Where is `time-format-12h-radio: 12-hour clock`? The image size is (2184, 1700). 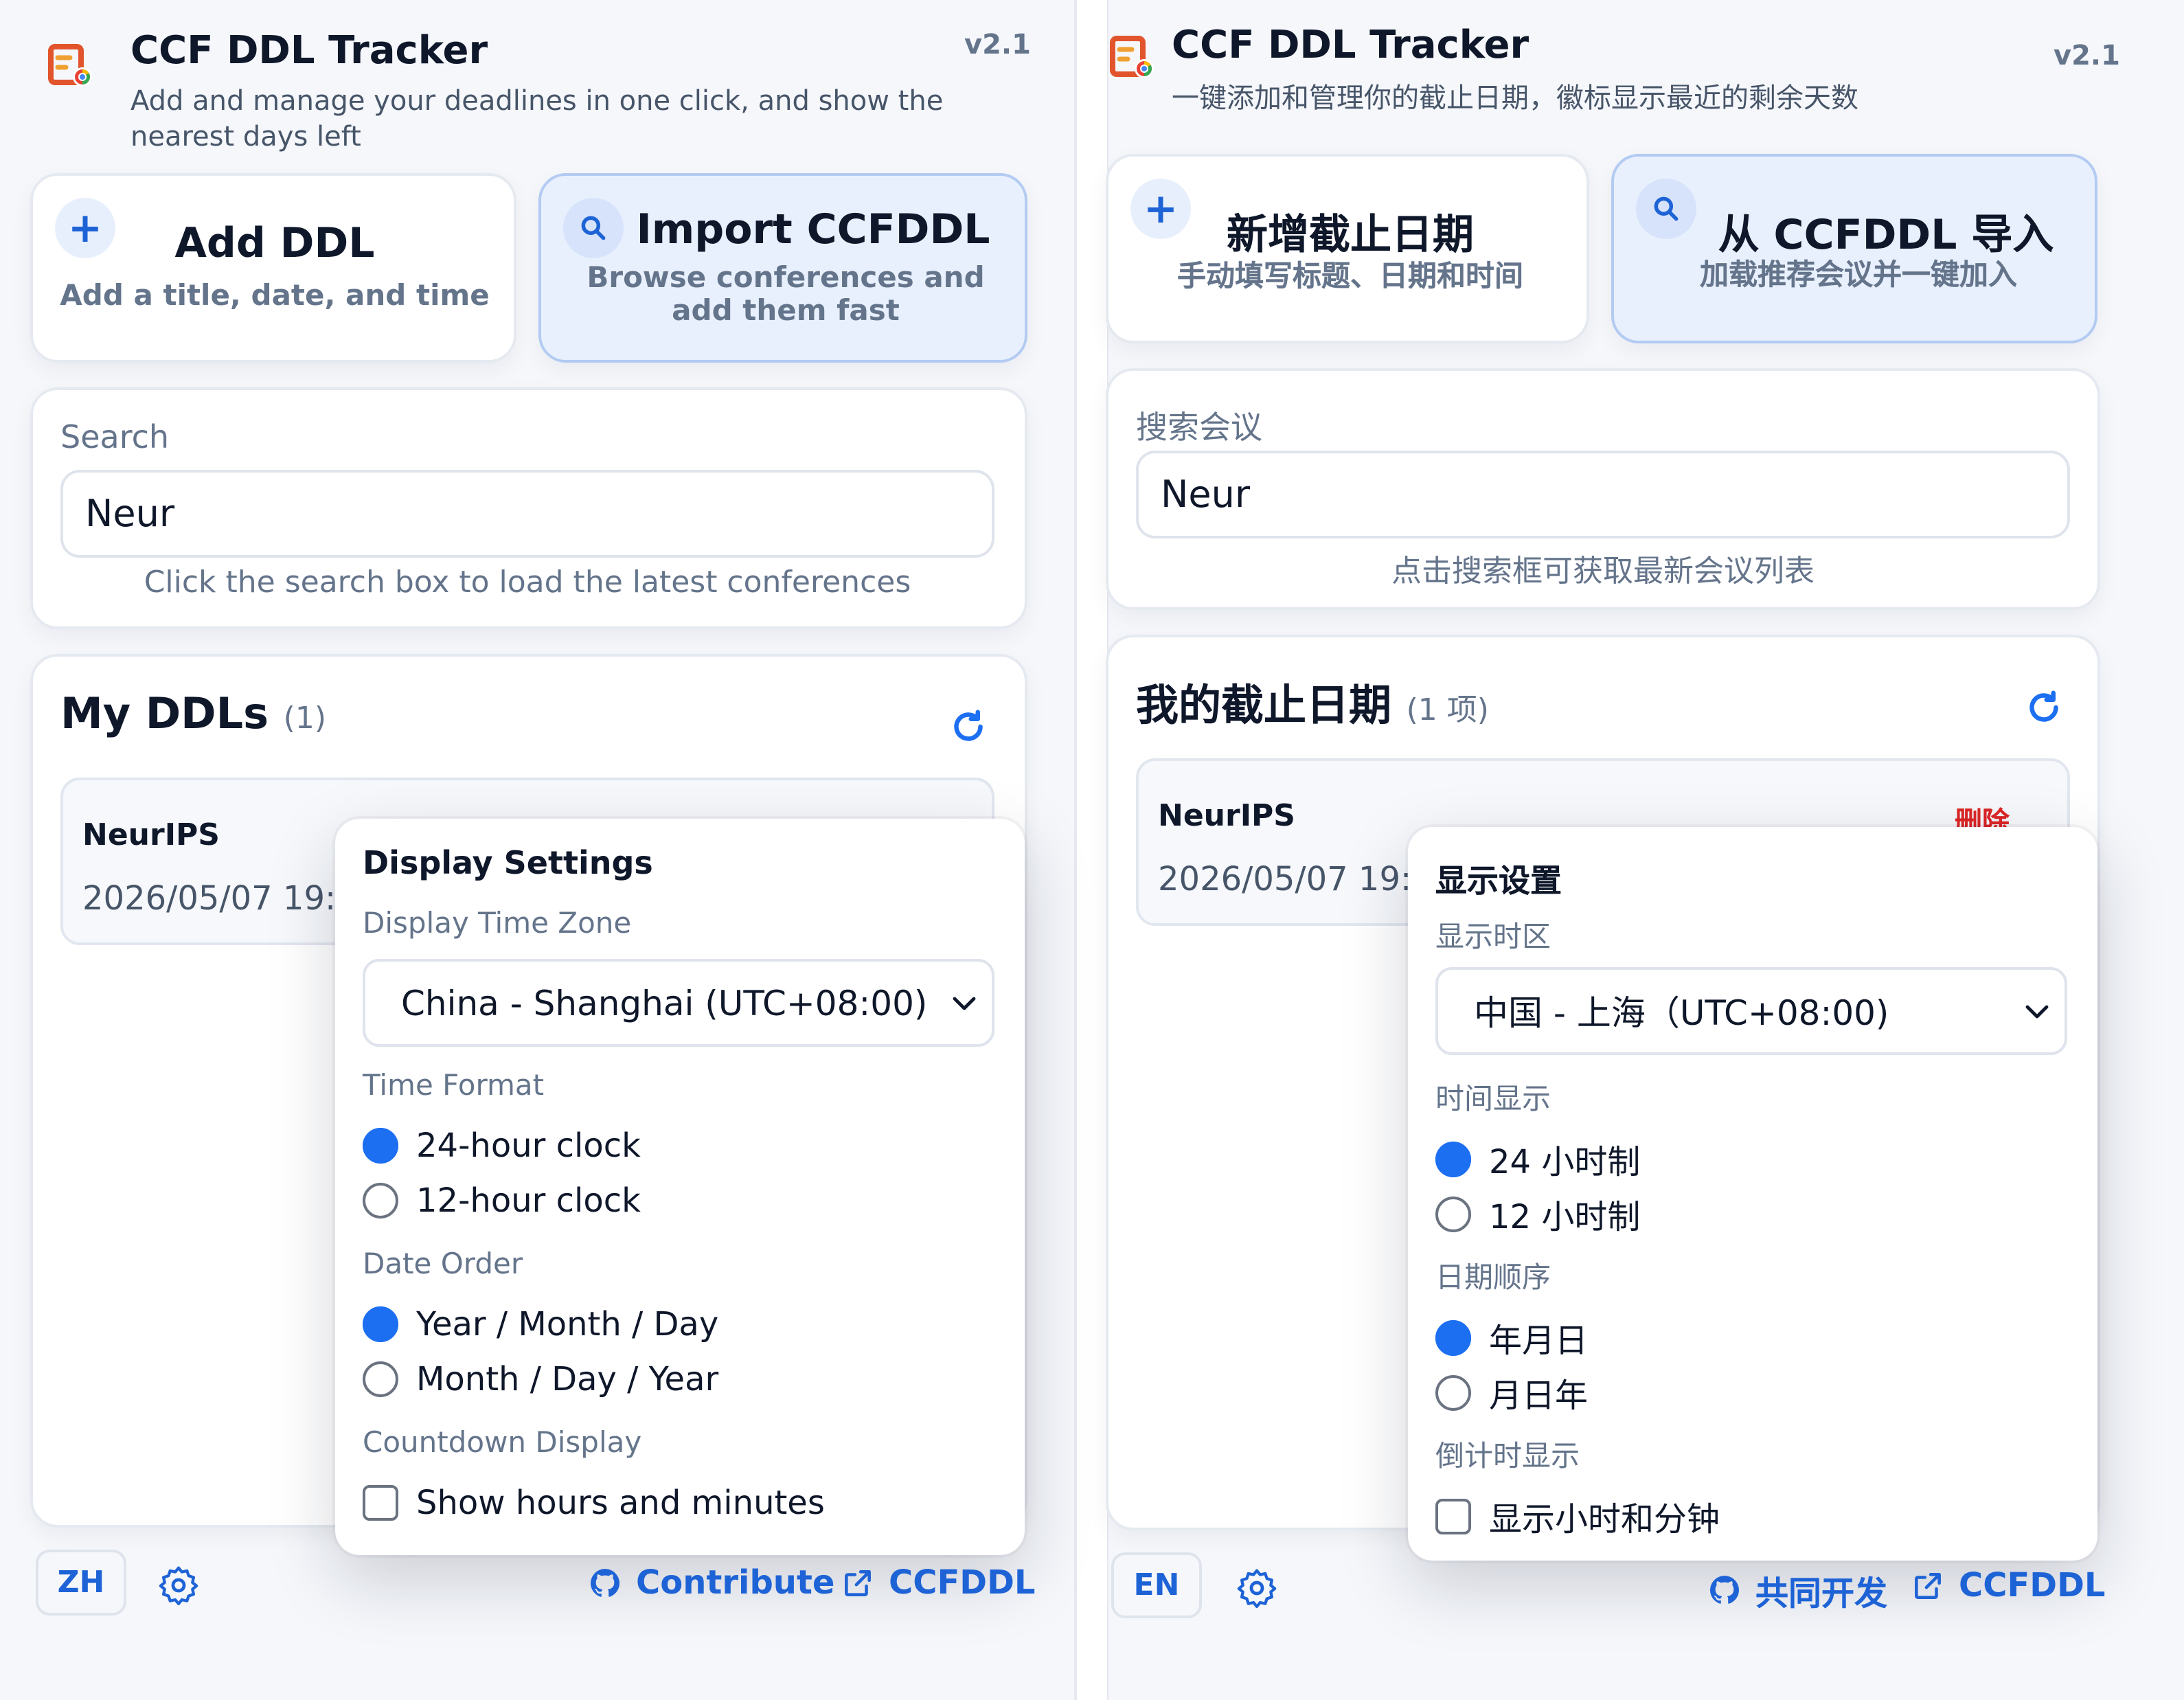
time-format-12h-radio: 12-hour clock is located at coordinates (502, 1200).